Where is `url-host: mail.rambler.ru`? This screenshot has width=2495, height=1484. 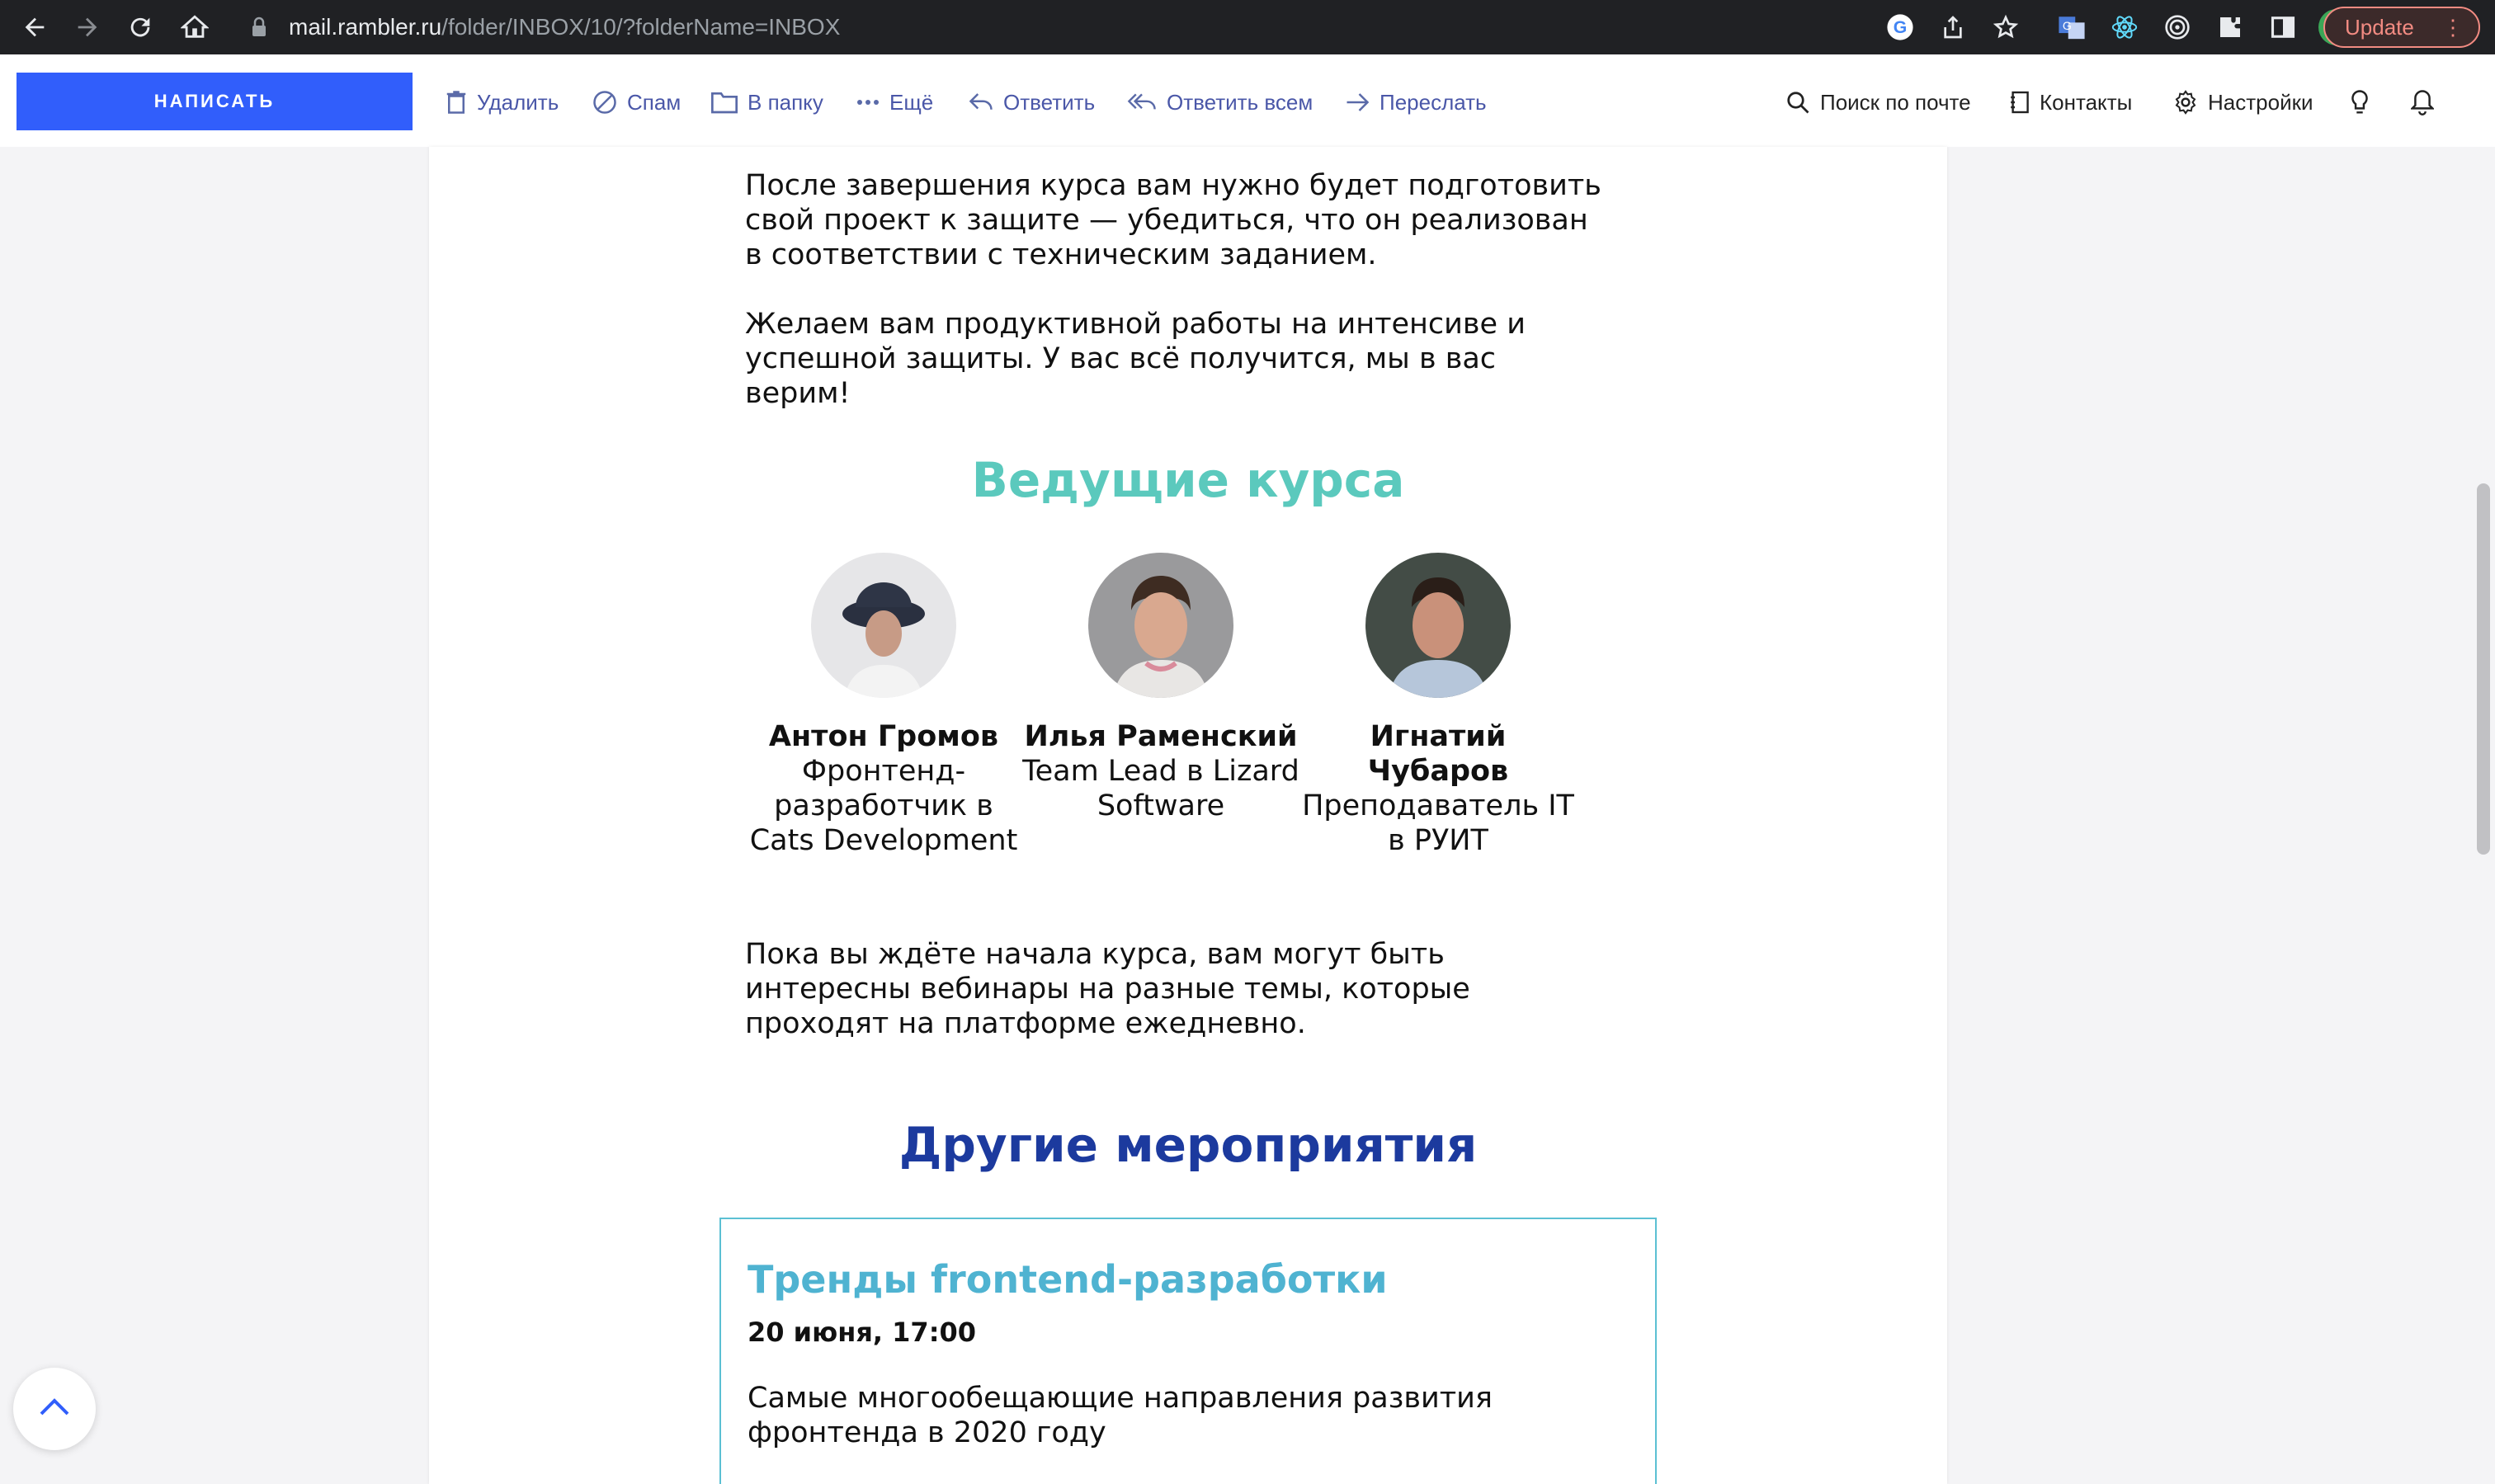 url-host: mail.rambler.ru is located at coordinates (365, 27).